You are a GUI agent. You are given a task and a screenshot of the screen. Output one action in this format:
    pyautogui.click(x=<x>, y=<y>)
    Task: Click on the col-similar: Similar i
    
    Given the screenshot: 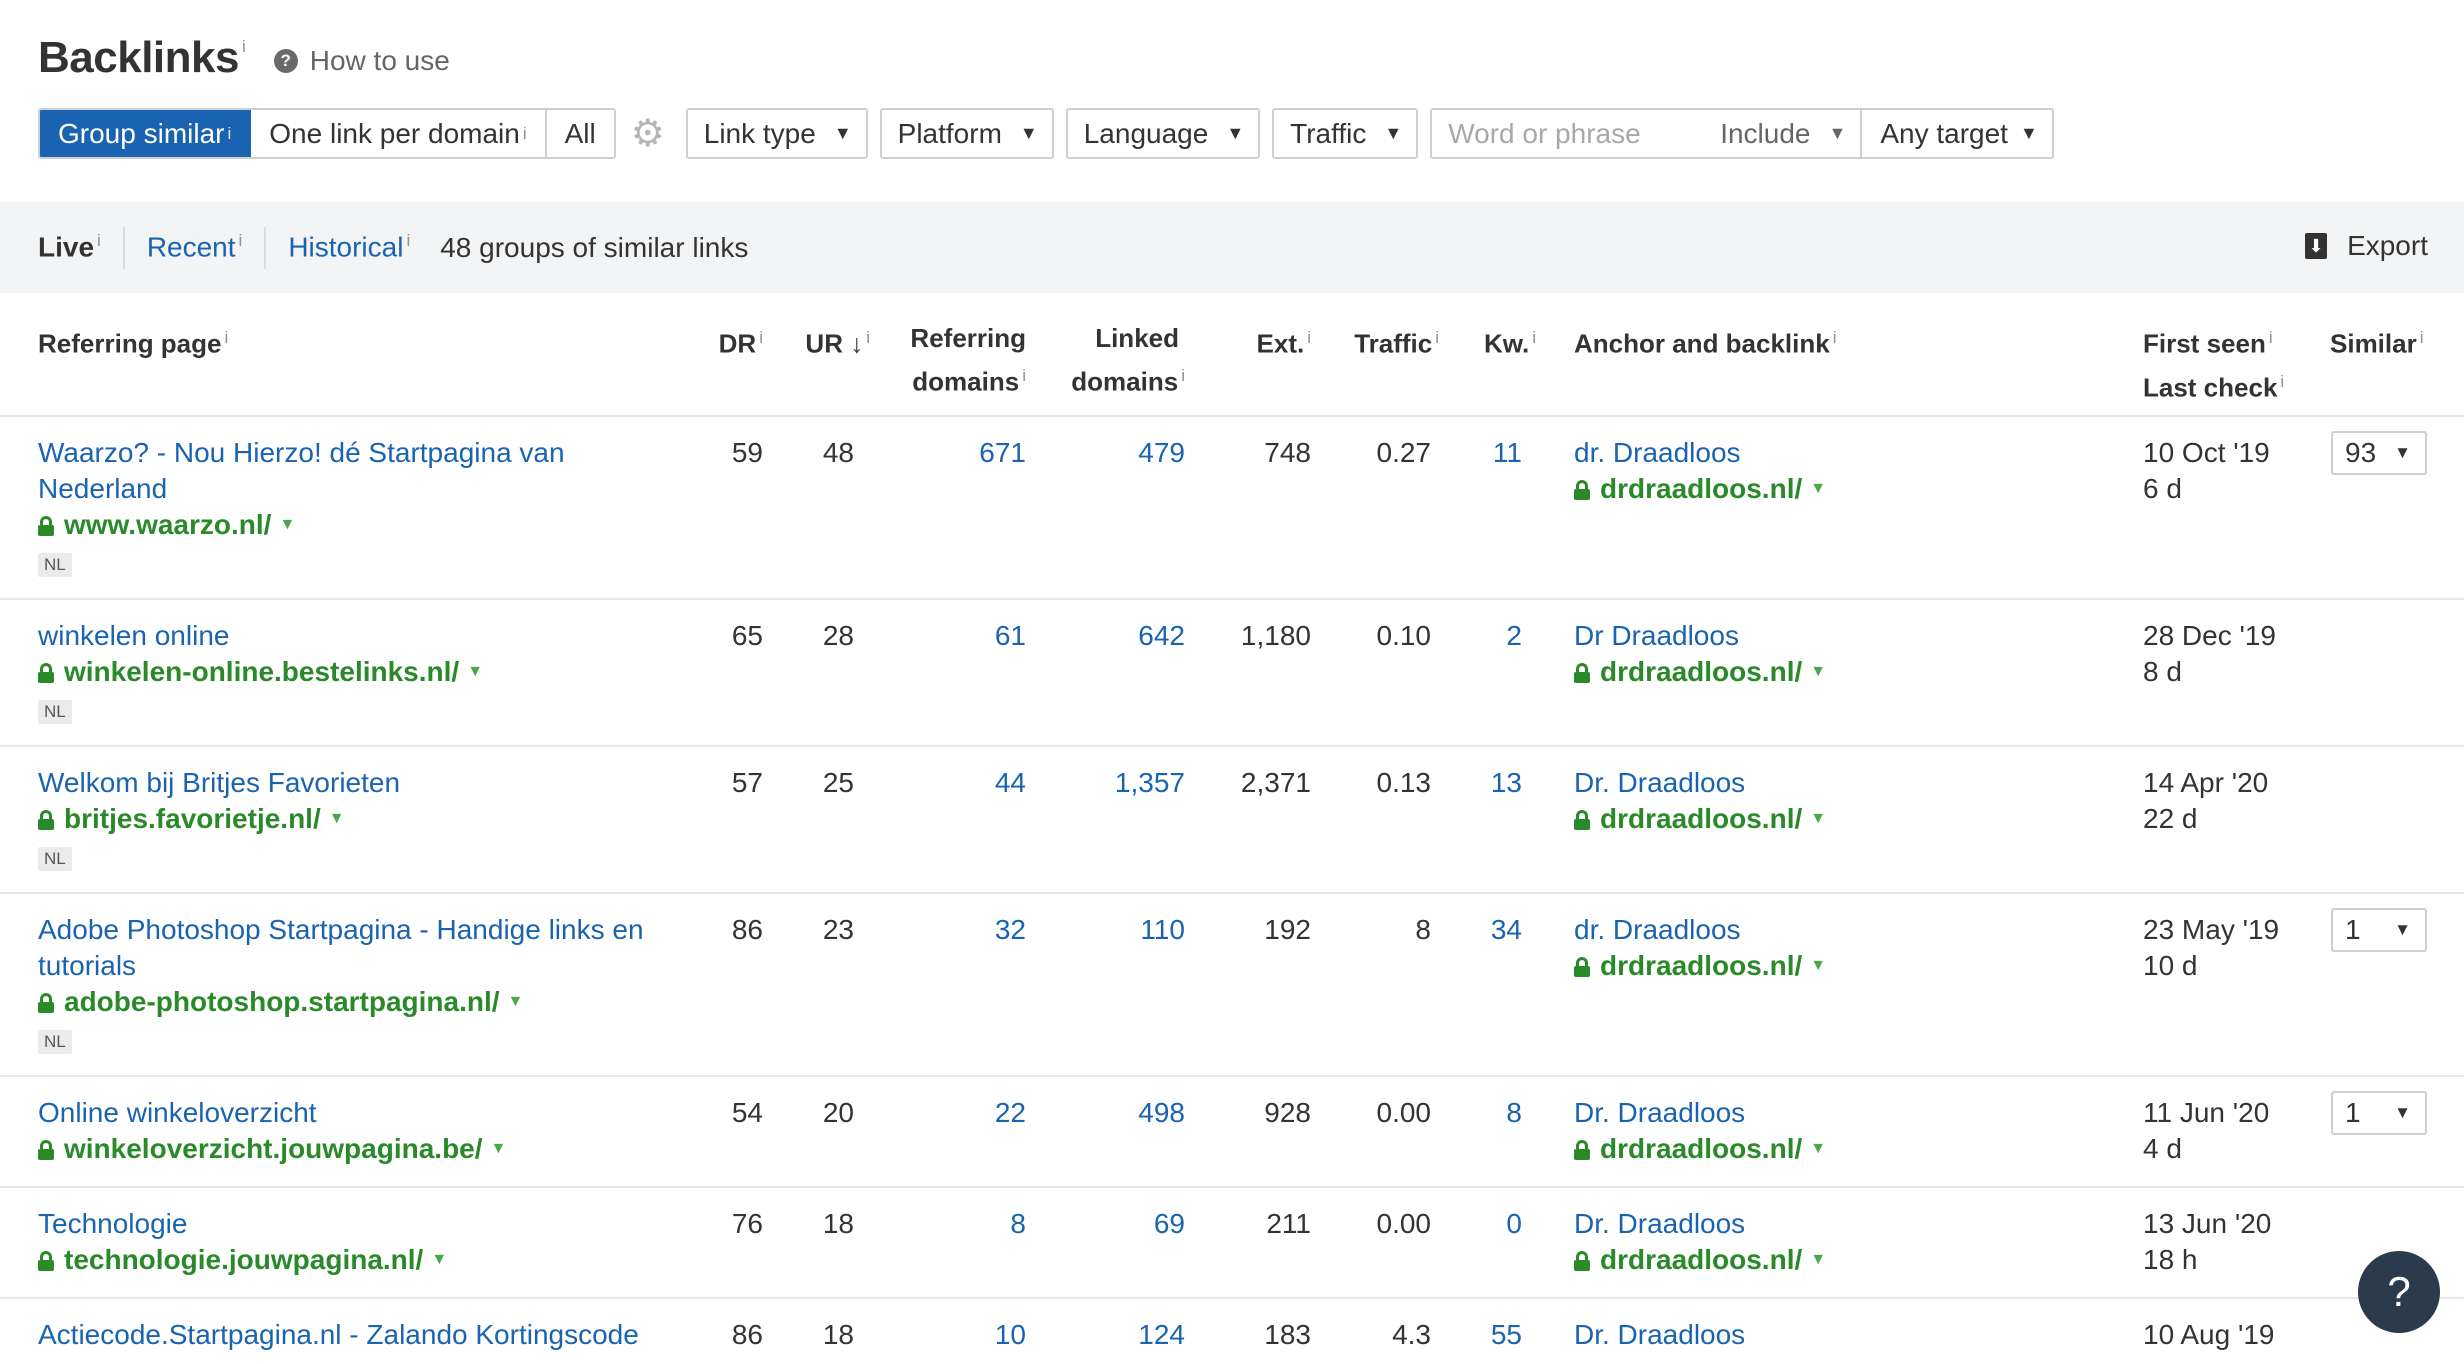 What is the action you would take?
    pyautogui.click(x=2377, y=341)
    